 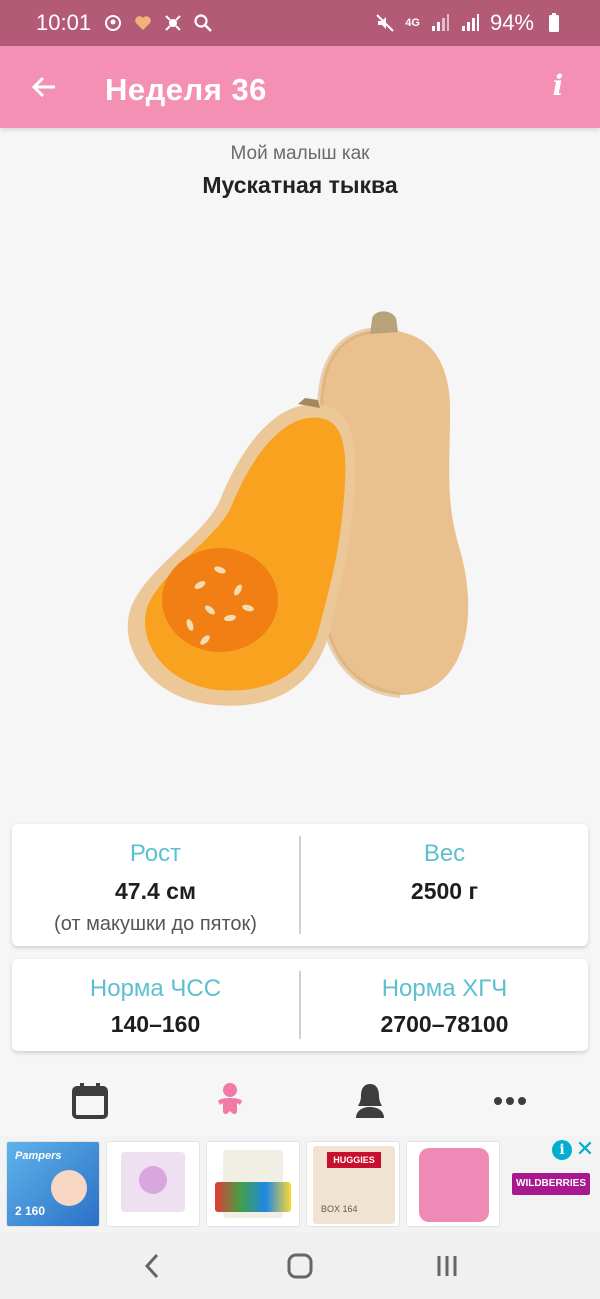 I want to click on baby-notification-icon, so click(x=113, y=23).